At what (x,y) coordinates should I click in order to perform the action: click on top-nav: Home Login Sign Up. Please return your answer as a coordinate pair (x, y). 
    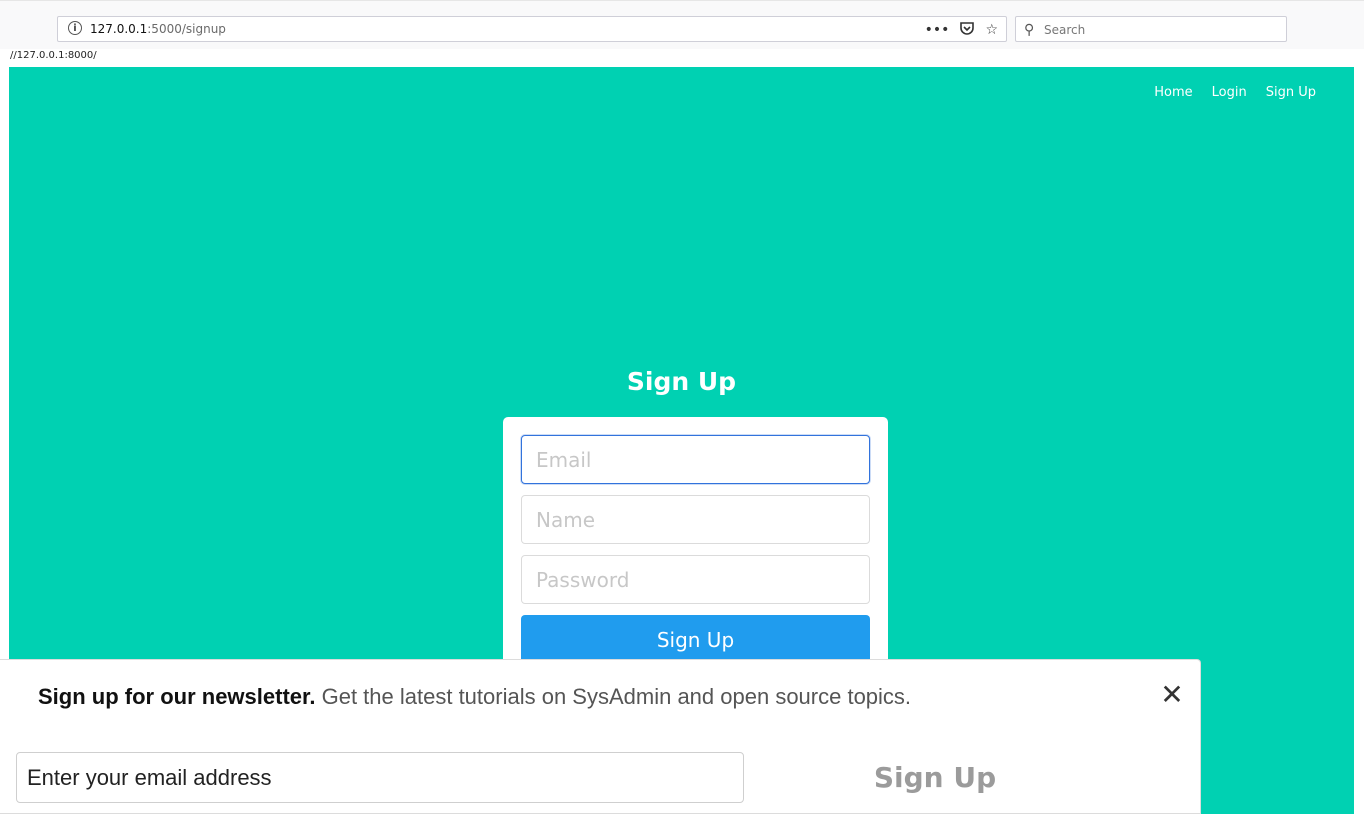
    Looking at the image, I should click on (1235, 92).